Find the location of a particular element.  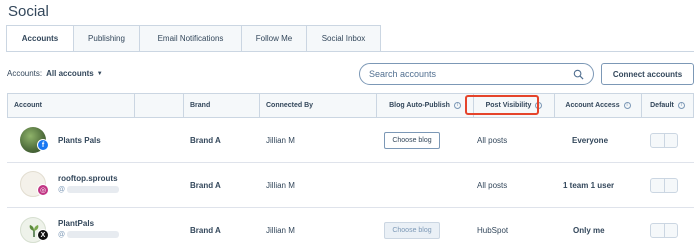

default-label: Default is located at coordinates (662, 105).